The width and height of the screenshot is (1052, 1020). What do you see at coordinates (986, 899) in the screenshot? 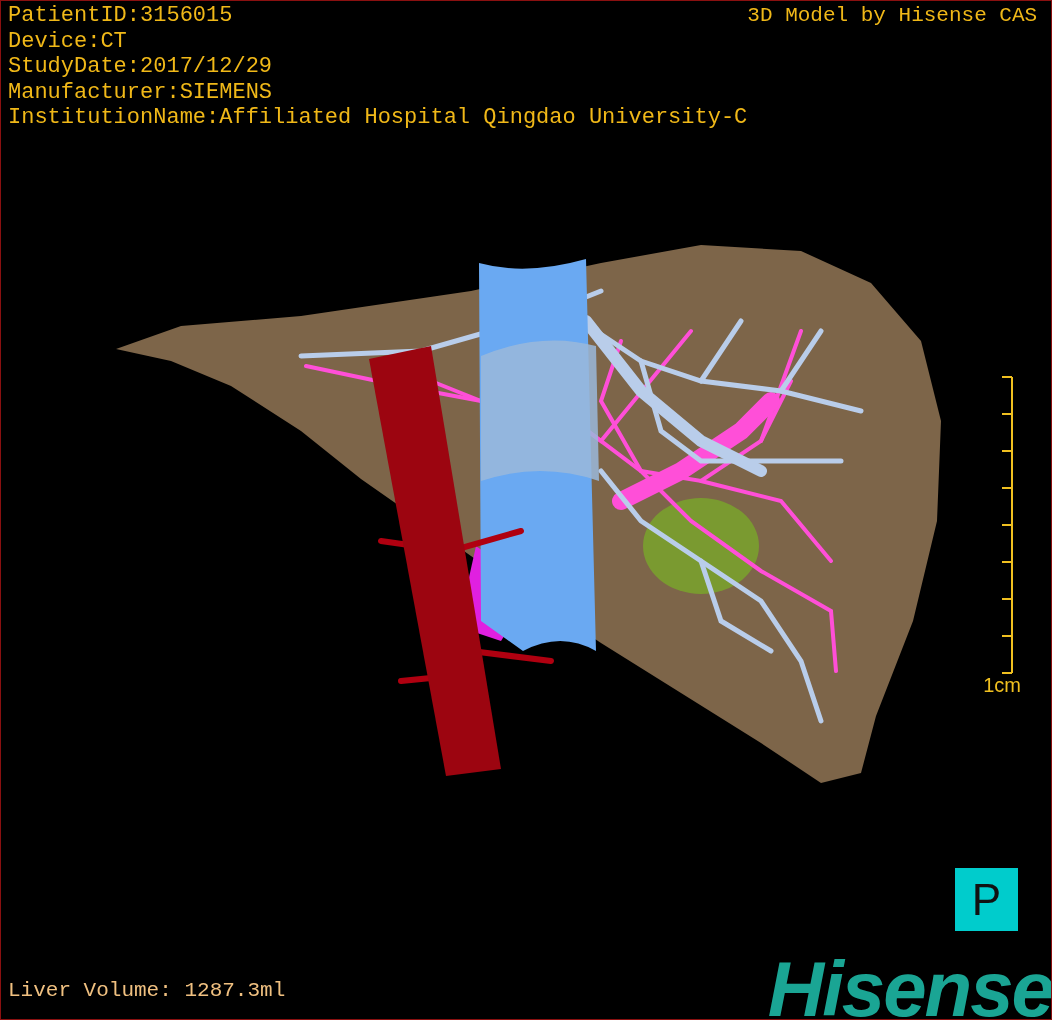
I see `orientation-badge: P` at bounding box center [986, 899].